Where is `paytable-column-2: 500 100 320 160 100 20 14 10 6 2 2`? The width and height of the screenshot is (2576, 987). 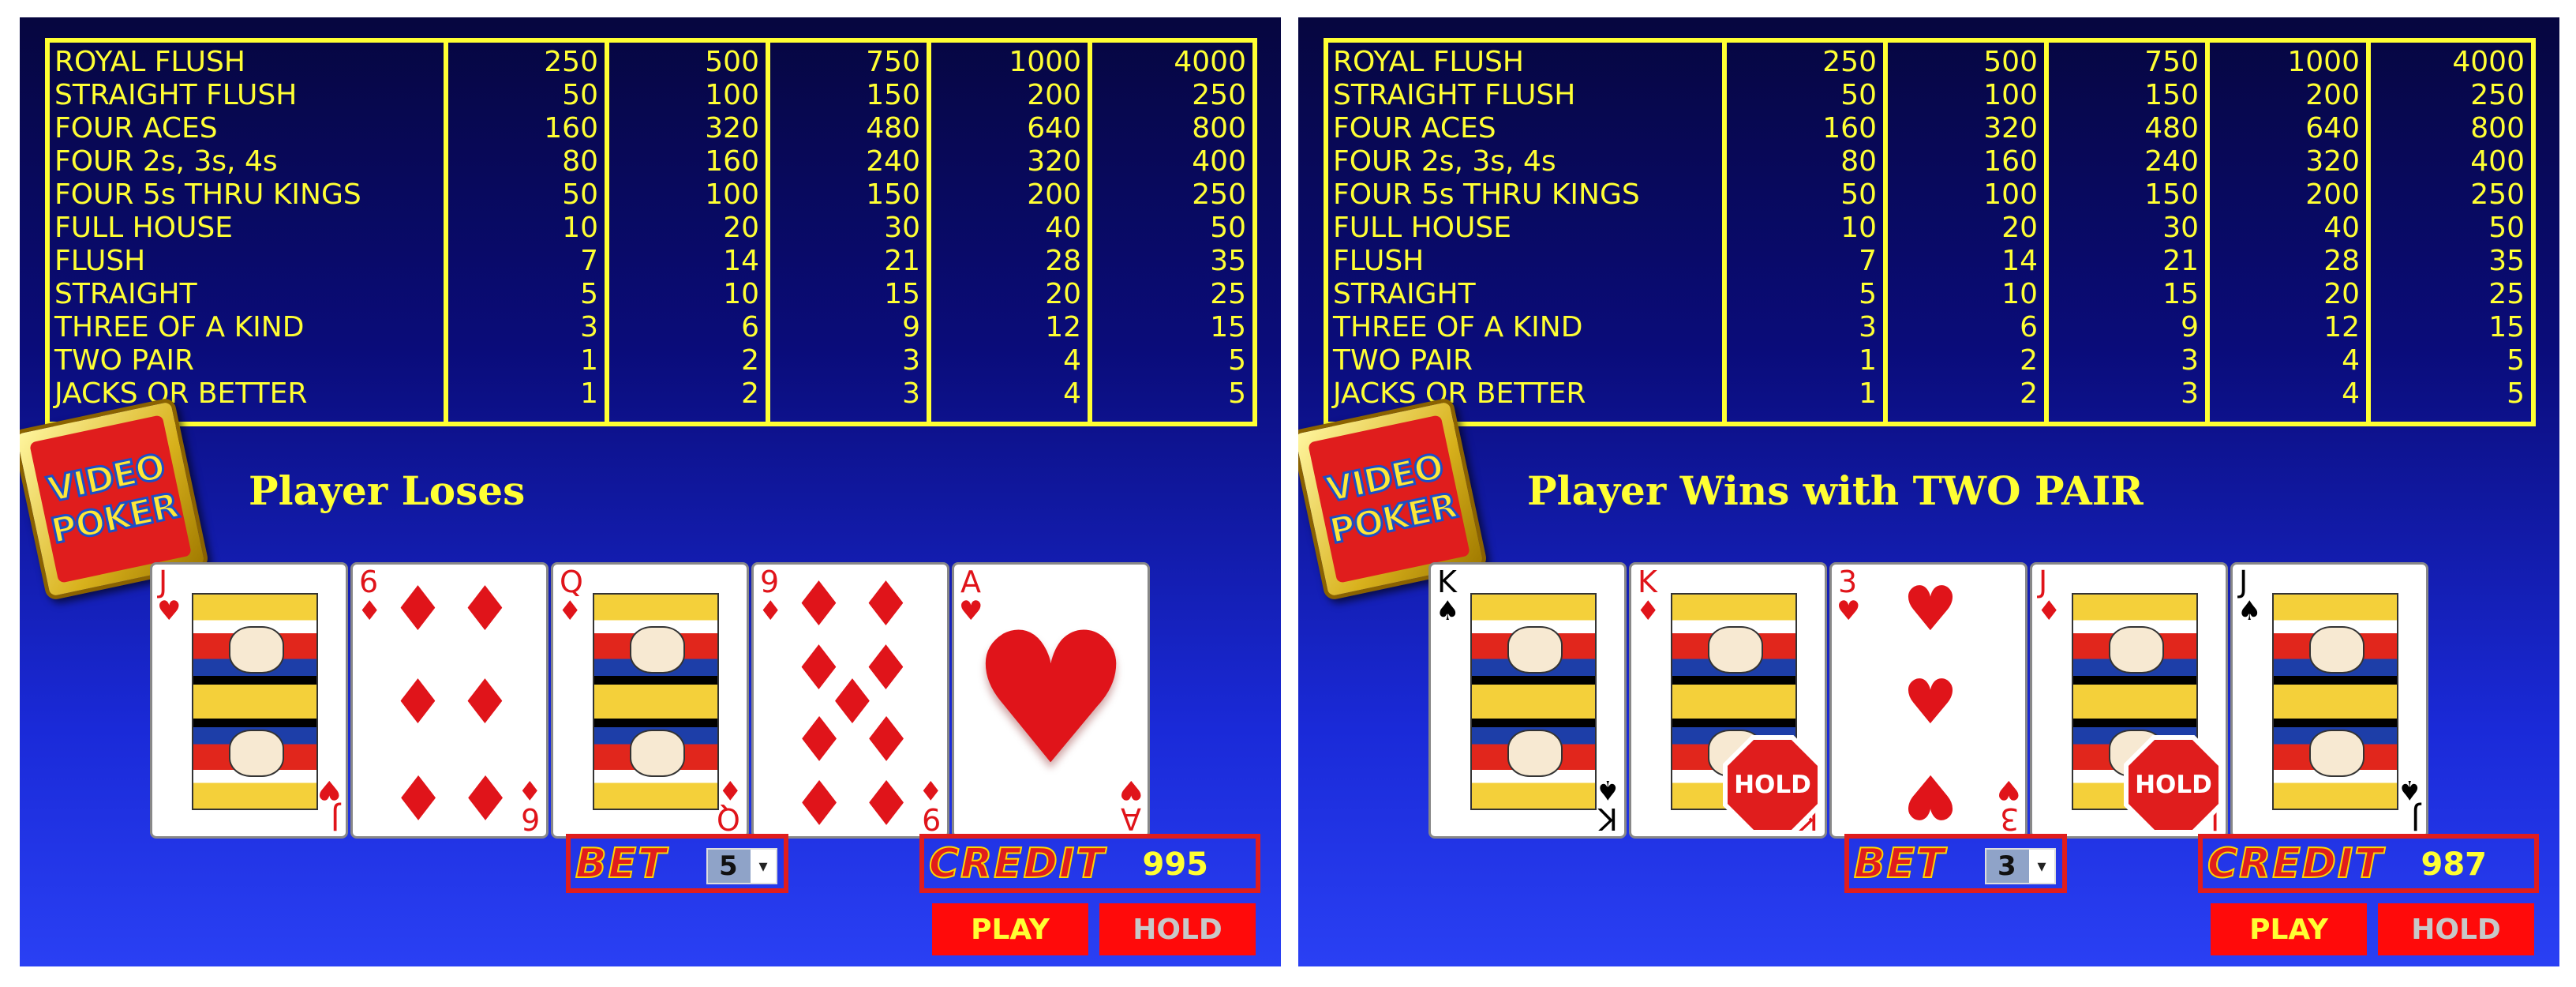
paytable-column-2: 500 100 320 160 100 20 14 10 6 2 2 is located at coordinates (1968, 232).